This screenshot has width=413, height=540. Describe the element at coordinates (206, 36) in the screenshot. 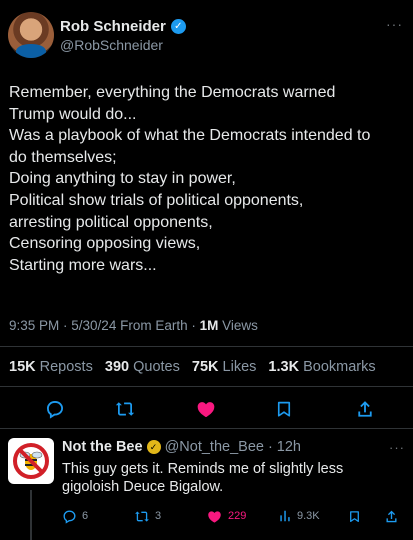

I see `tweet-header: Rob Schneider ✓ @RobSchneider ···` at that location.